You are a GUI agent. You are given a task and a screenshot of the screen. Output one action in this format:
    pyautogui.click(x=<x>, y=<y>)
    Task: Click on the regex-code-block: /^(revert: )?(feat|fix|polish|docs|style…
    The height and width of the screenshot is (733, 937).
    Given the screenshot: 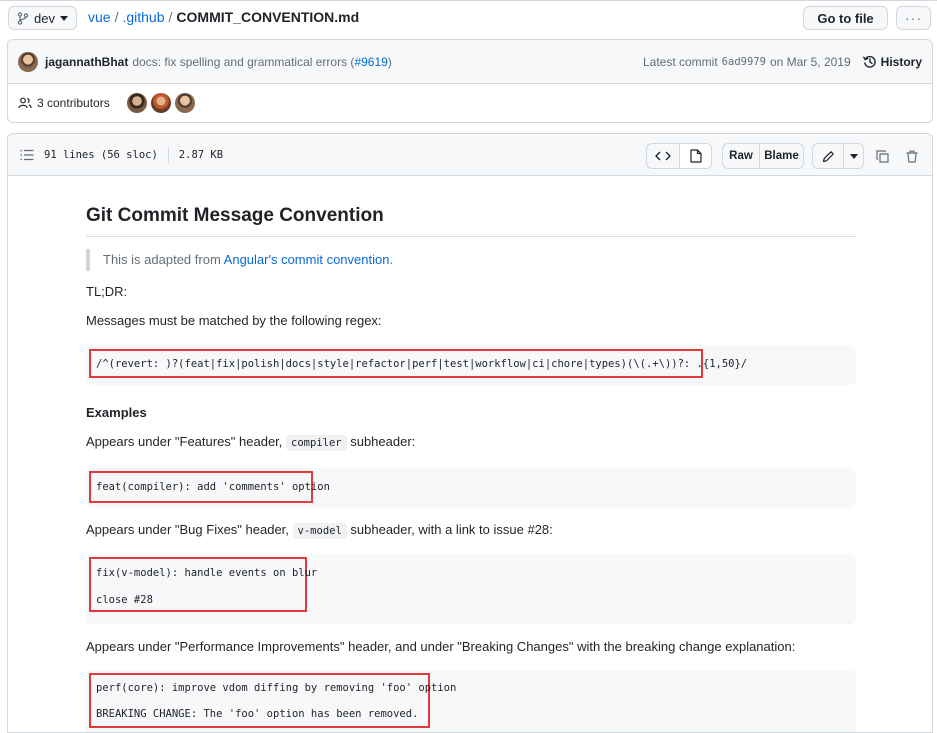 What is the action you would take?
    pyautogui.click(x=471, y=365)
    